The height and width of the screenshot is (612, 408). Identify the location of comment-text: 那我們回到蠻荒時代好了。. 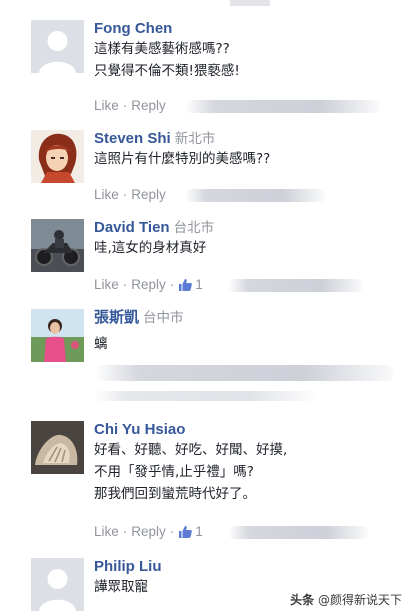
(175, 494).